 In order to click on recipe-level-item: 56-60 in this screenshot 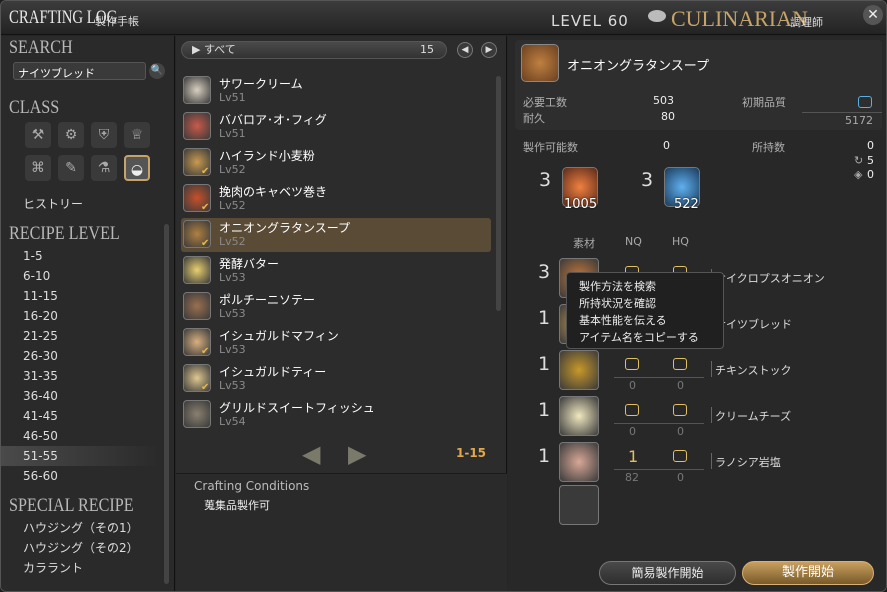, I will do `click(81, 476)`.